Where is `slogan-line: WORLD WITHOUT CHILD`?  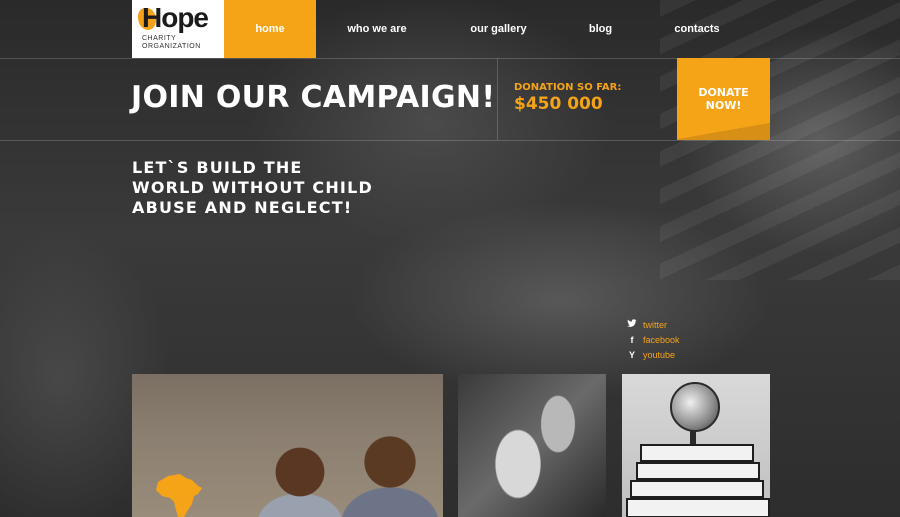
slogan-line: WORLD WITHOUT CHILD is located at coordinates (252, 187).